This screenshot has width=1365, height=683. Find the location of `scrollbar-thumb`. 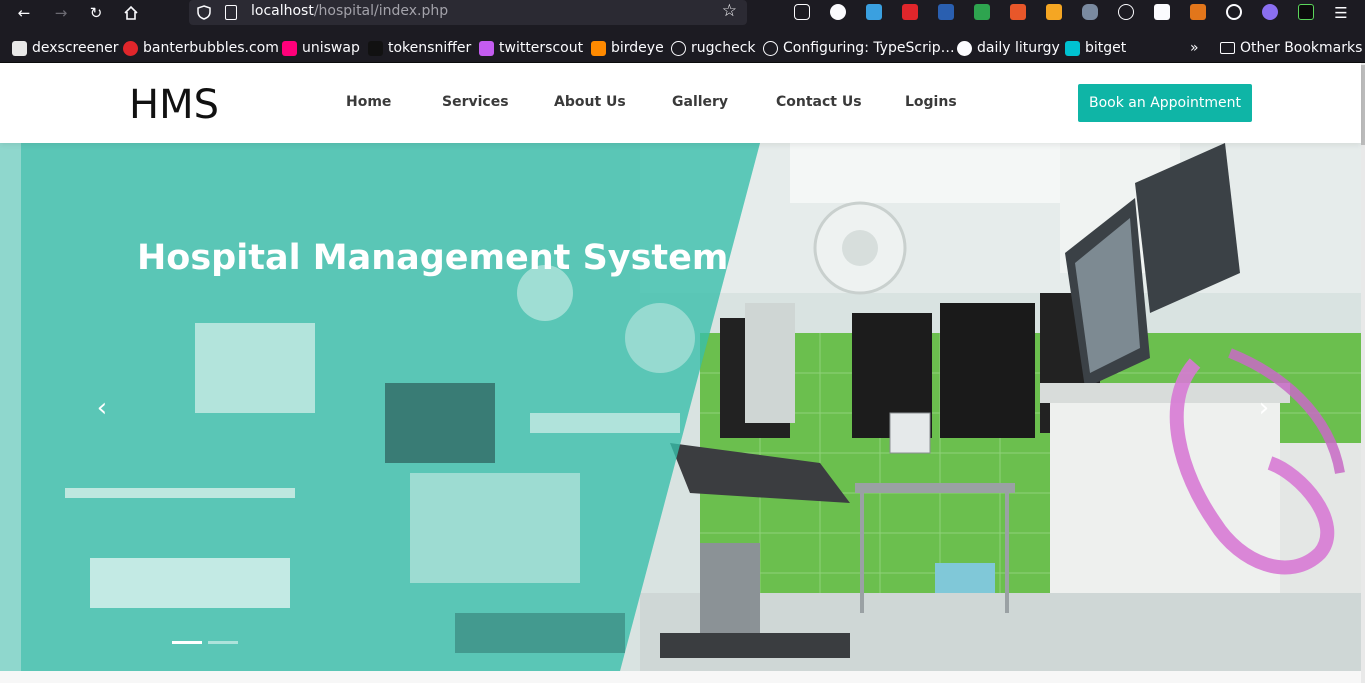

scrollbar-thumb is located at coordinates (1363, 105).